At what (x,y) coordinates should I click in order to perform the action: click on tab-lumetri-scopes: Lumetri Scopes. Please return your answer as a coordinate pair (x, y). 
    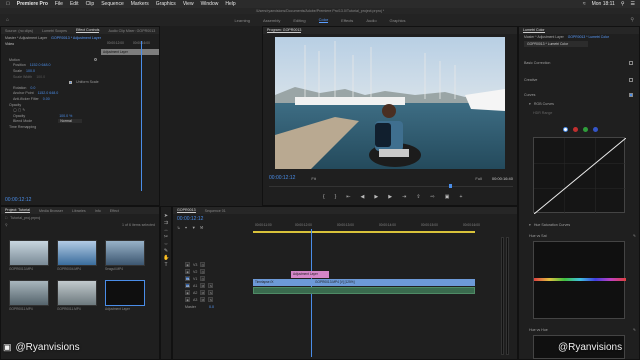
    Looking at the image, I should click on (54, 31).